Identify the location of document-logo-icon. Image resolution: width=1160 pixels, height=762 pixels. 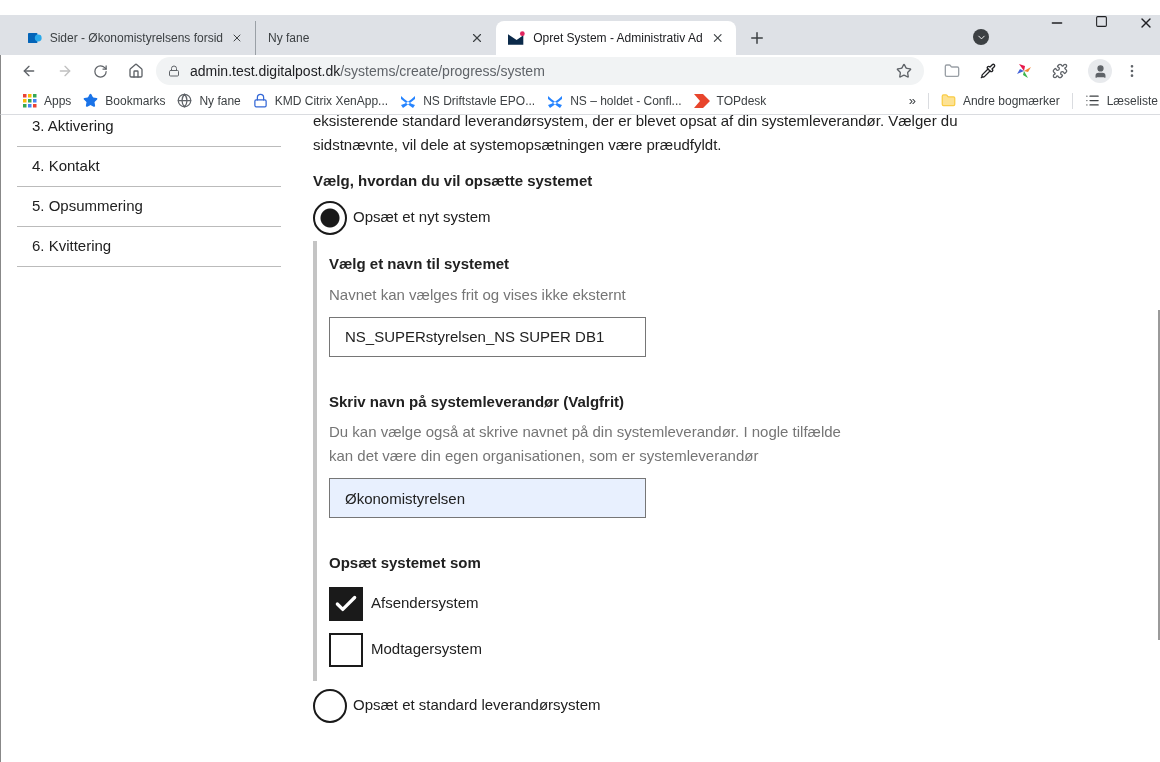
(35, 38).